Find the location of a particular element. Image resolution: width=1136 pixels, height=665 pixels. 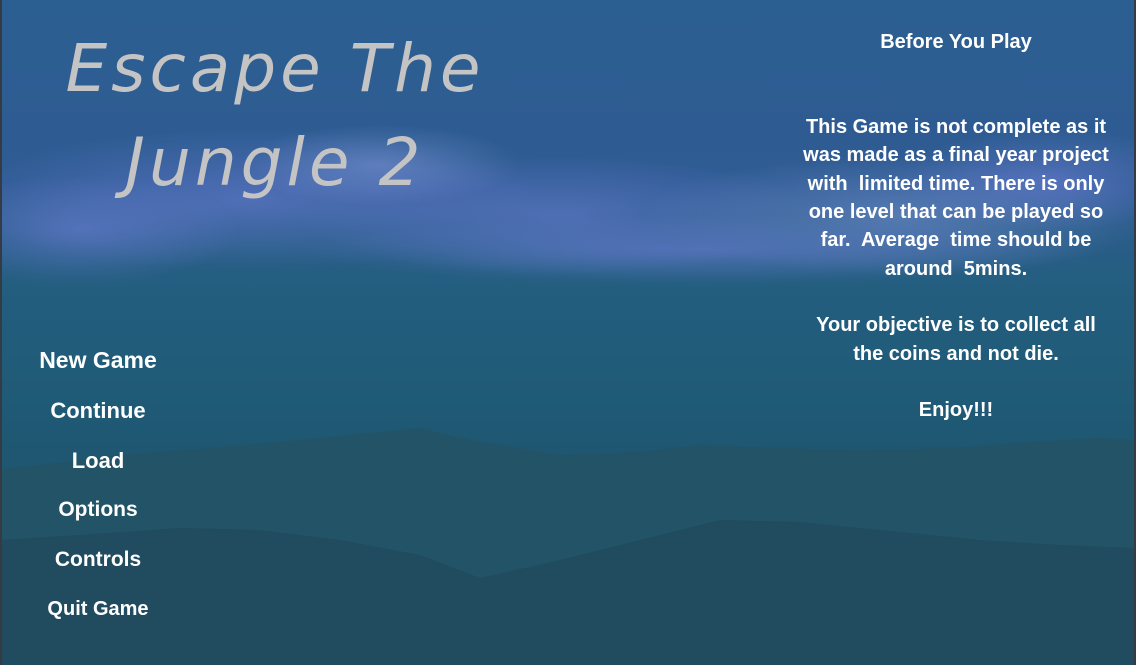

load-button: Load is located at coordinates (98, 461).